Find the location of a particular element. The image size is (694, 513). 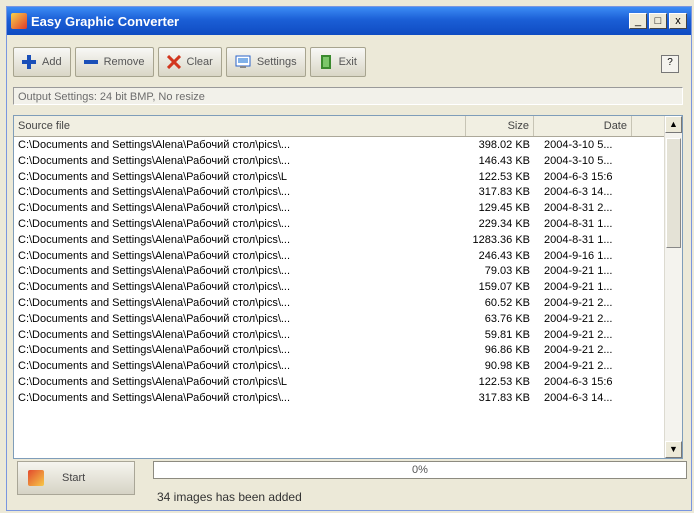

settings-button: Settings is located at coordinates (265, 62).